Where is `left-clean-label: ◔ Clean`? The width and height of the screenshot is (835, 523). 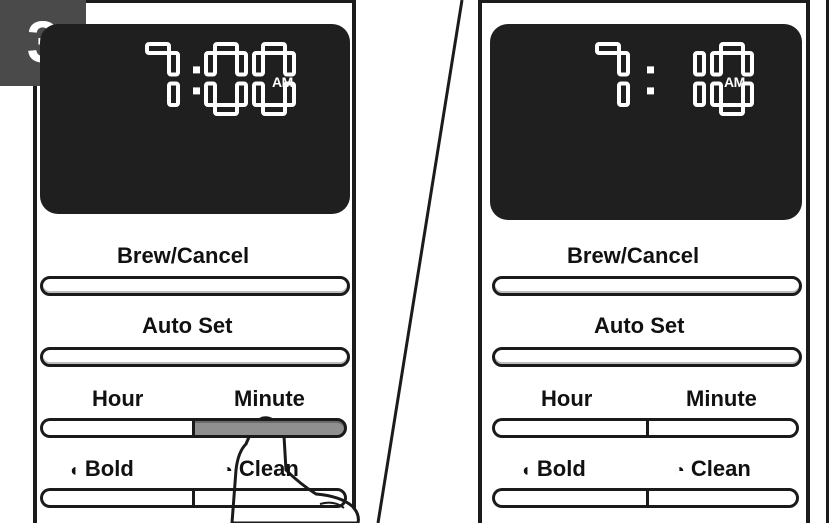 left-clean-label: ◔ Clean is located at coordinates (260, 469).